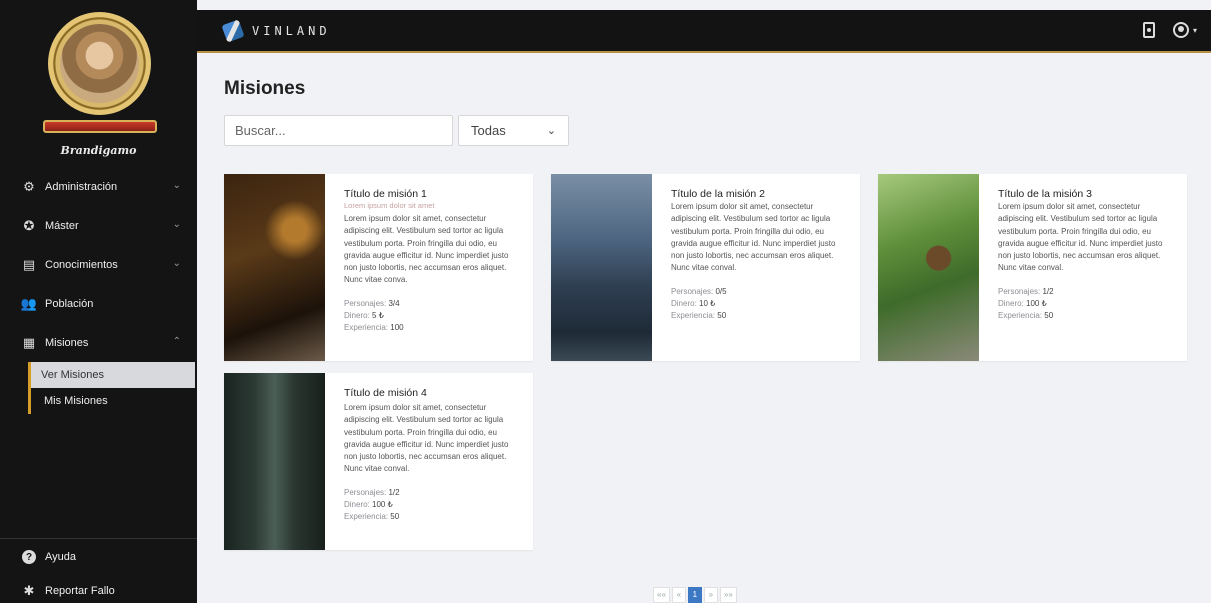  What do you see at coordinates (1148, 30) in the screenshot?
I see `character-sheet-icon` at bounding box center [1148, 30].